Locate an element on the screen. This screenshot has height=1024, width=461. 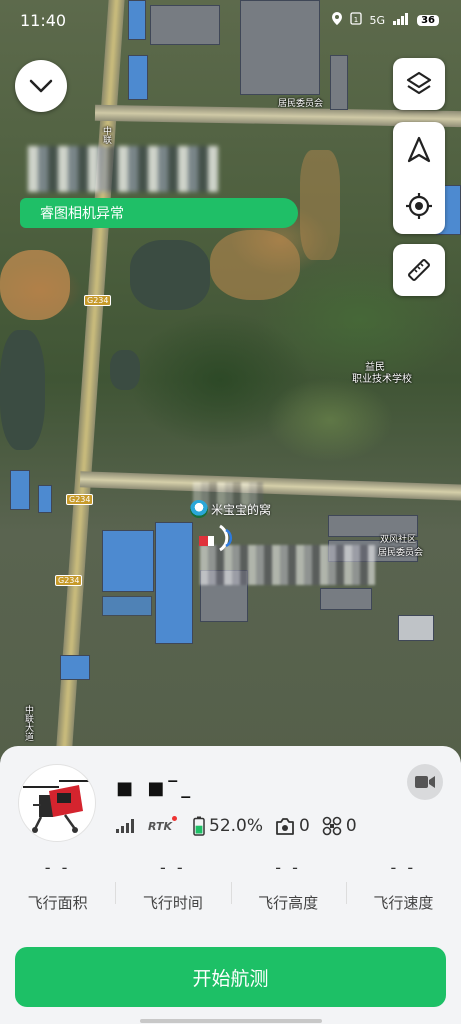
stat-altitude-label: 飞行高度 is located at coordinates (288, 903).